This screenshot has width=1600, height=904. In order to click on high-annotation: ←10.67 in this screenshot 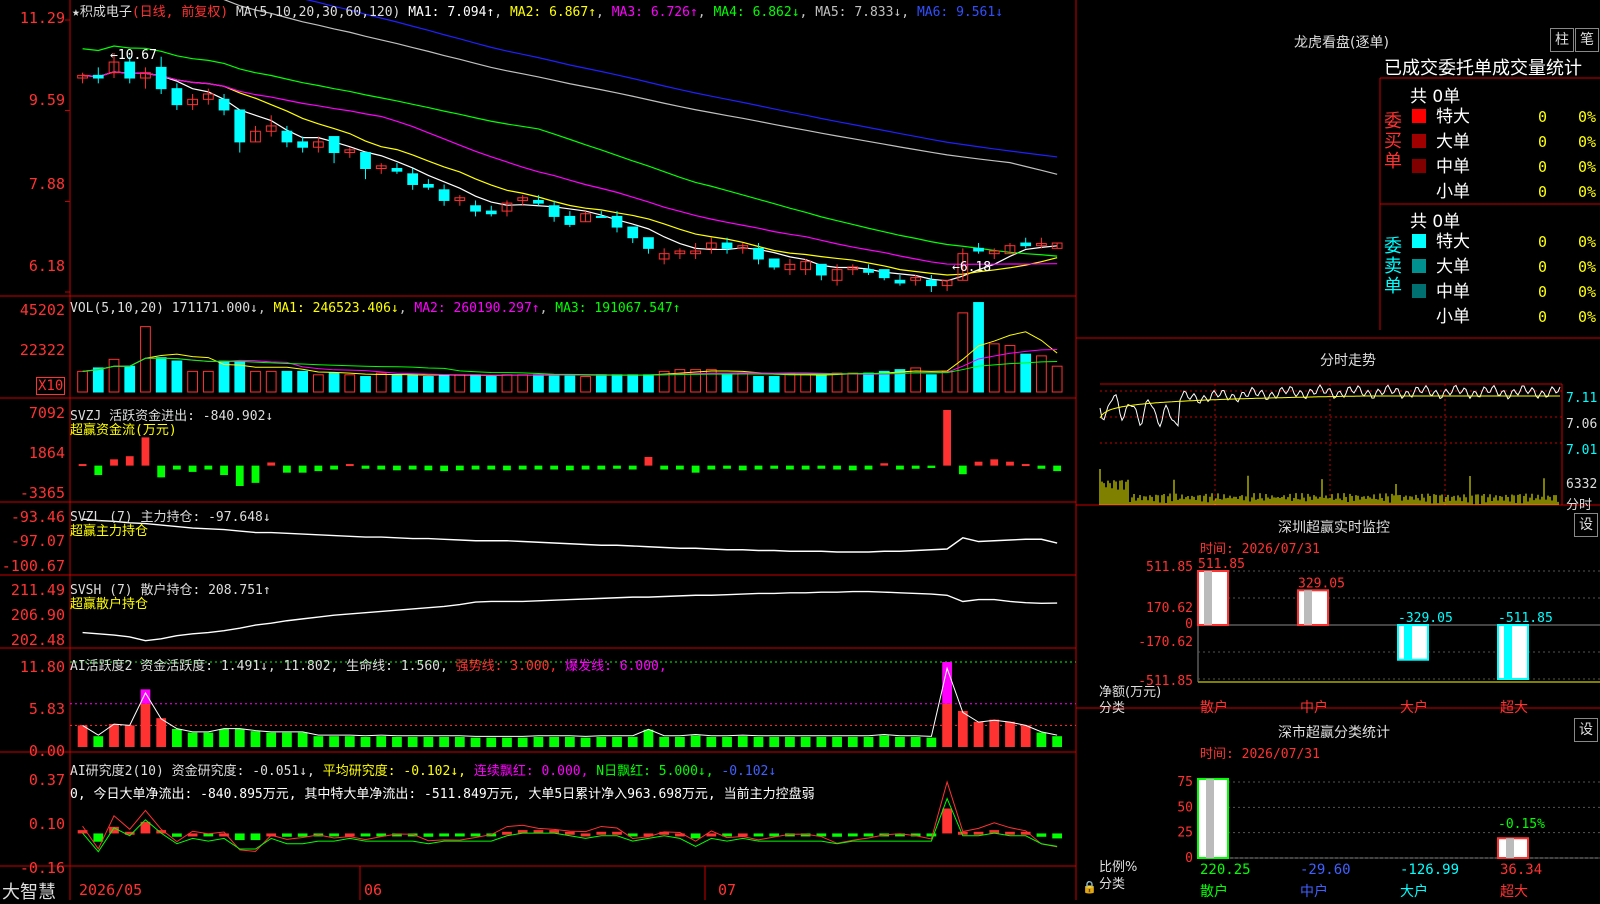, I will do `click(133, 55)`.